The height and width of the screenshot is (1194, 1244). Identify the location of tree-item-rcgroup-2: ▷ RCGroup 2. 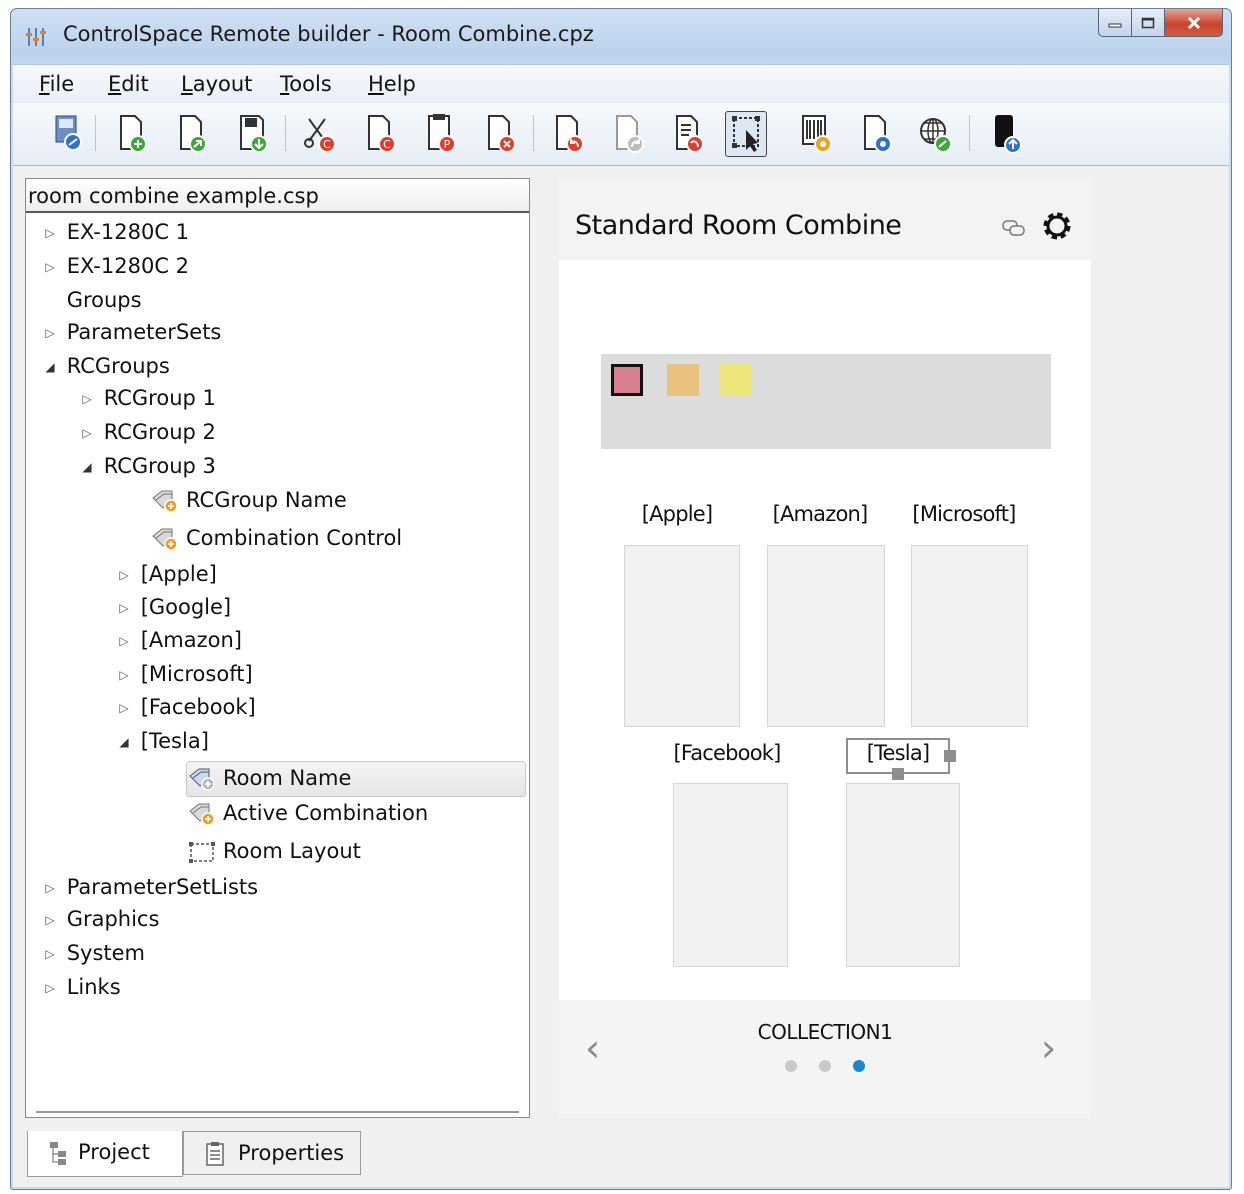
(146, 432).